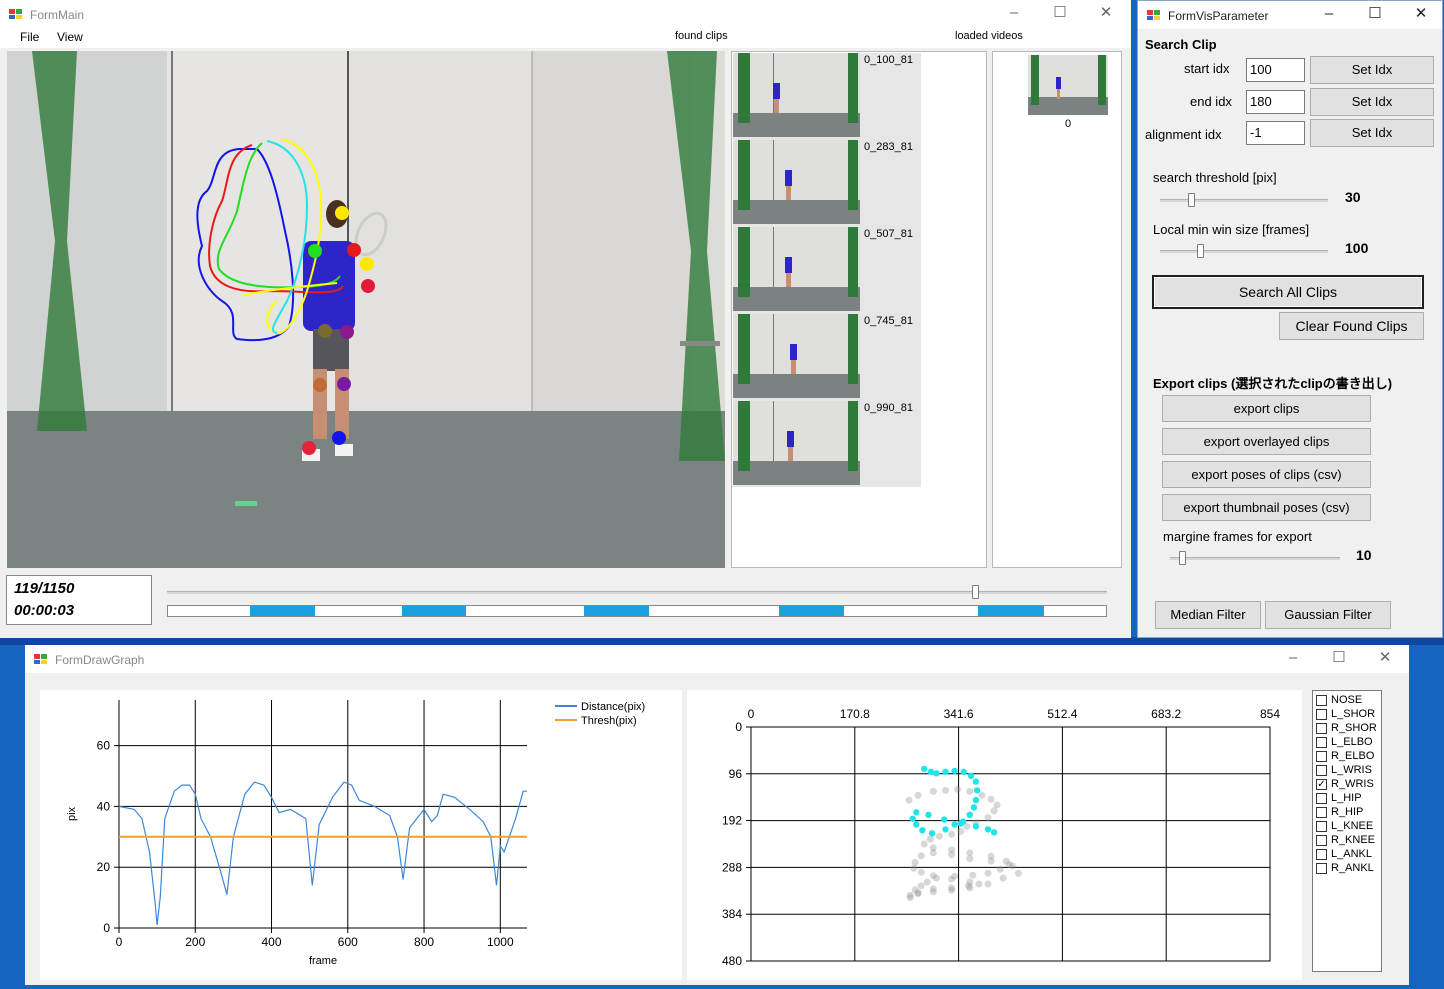 This screenshot has width=1444, height=989. What do you see at coordinates (1352, 742) in the screenshot?
I see `joint-name: L_ELBO` at bounding box center [1352, 742].